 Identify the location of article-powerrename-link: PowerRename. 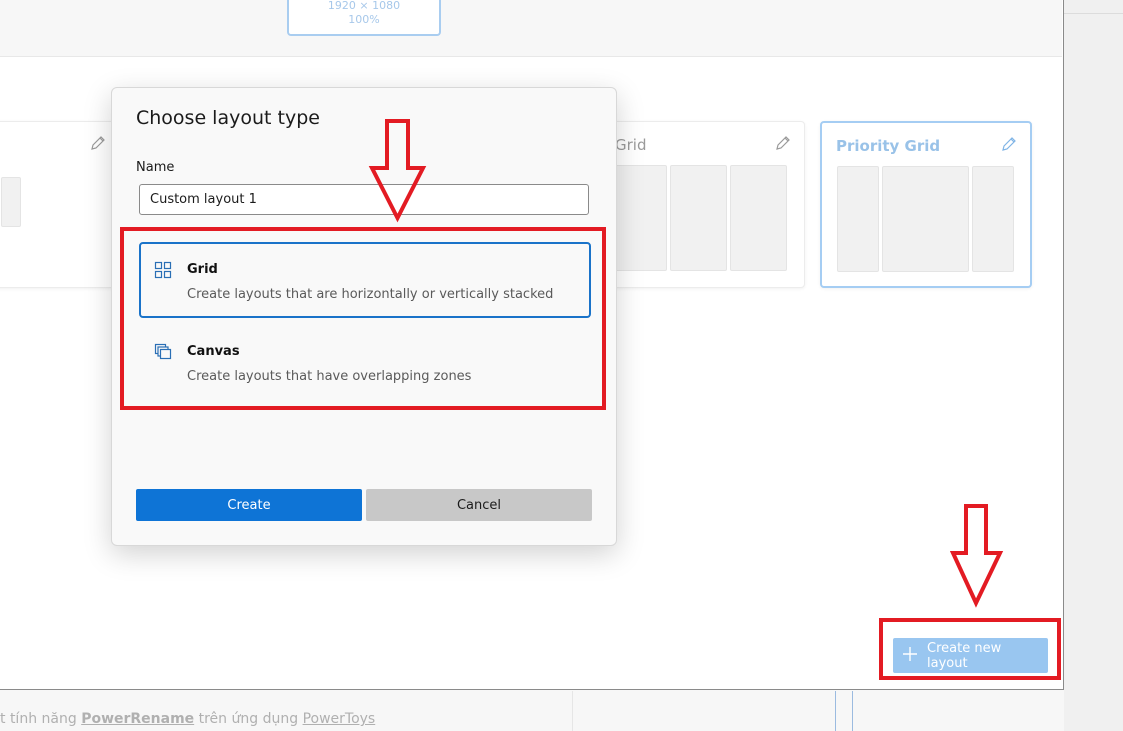
(137, 719).